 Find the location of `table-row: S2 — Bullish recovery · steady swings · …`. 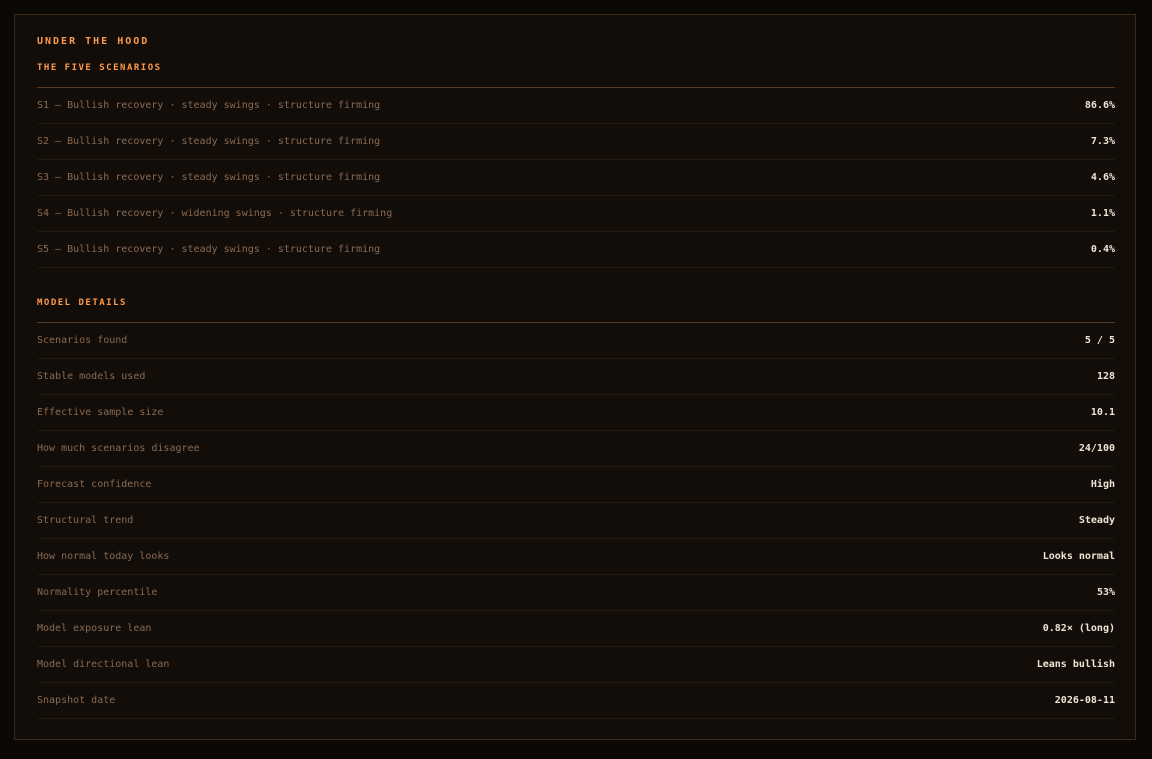

table-row: S2 — Bullish recovery · steady swings · … is located at coordinates (576, 142).